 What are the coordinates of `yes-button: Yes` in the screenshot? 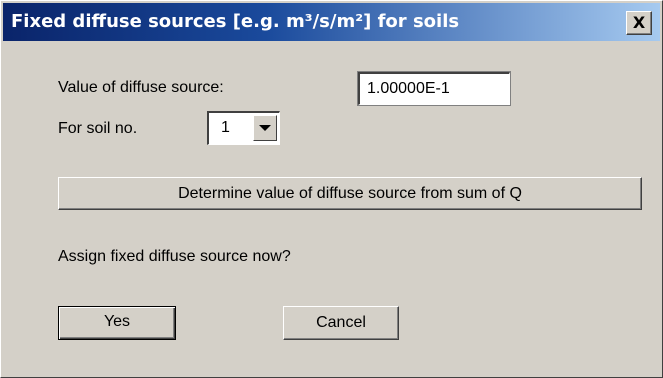 It's located at (117, 323).